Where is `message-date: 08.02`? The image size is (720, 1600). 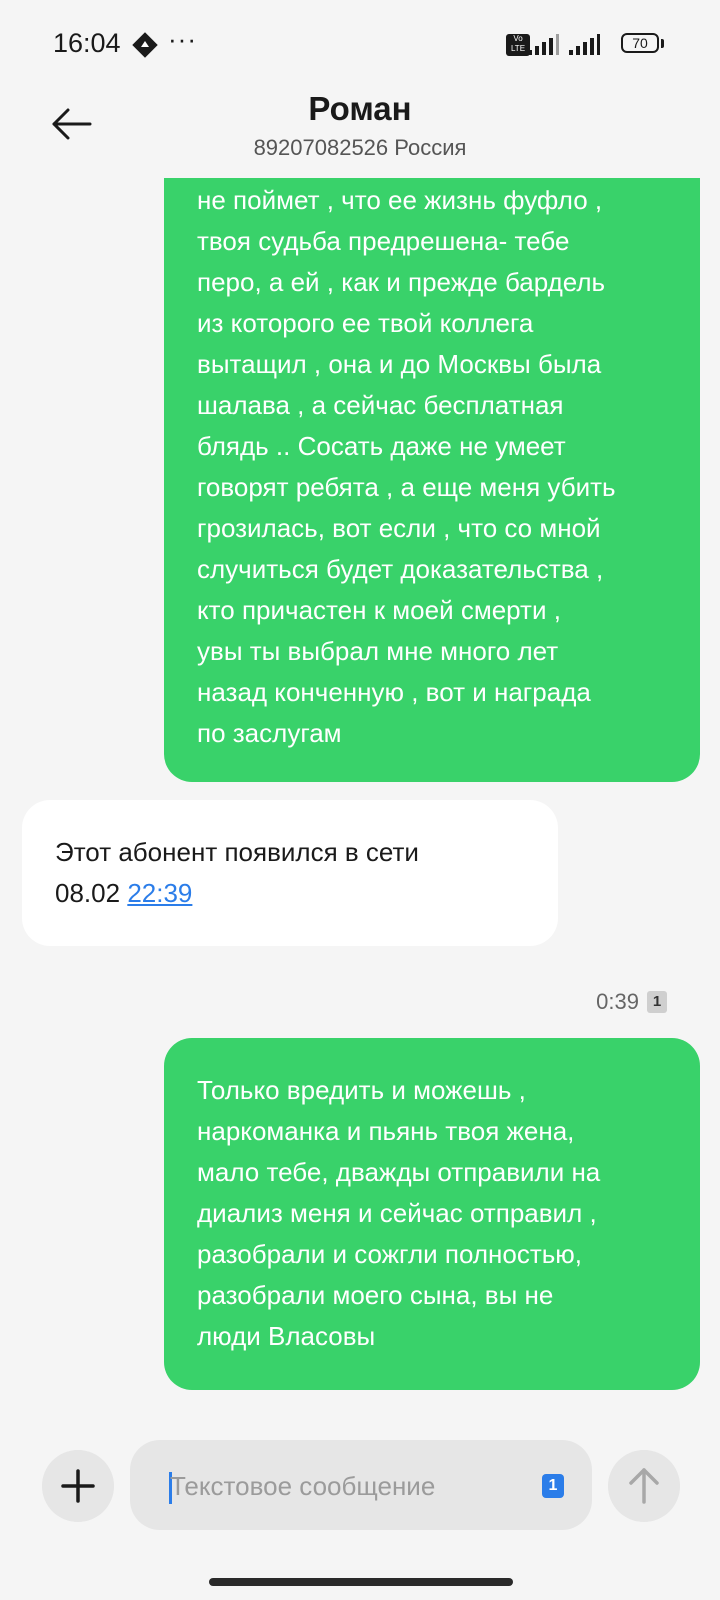
message-date: 08.02 is located at coordinates (88, 893).